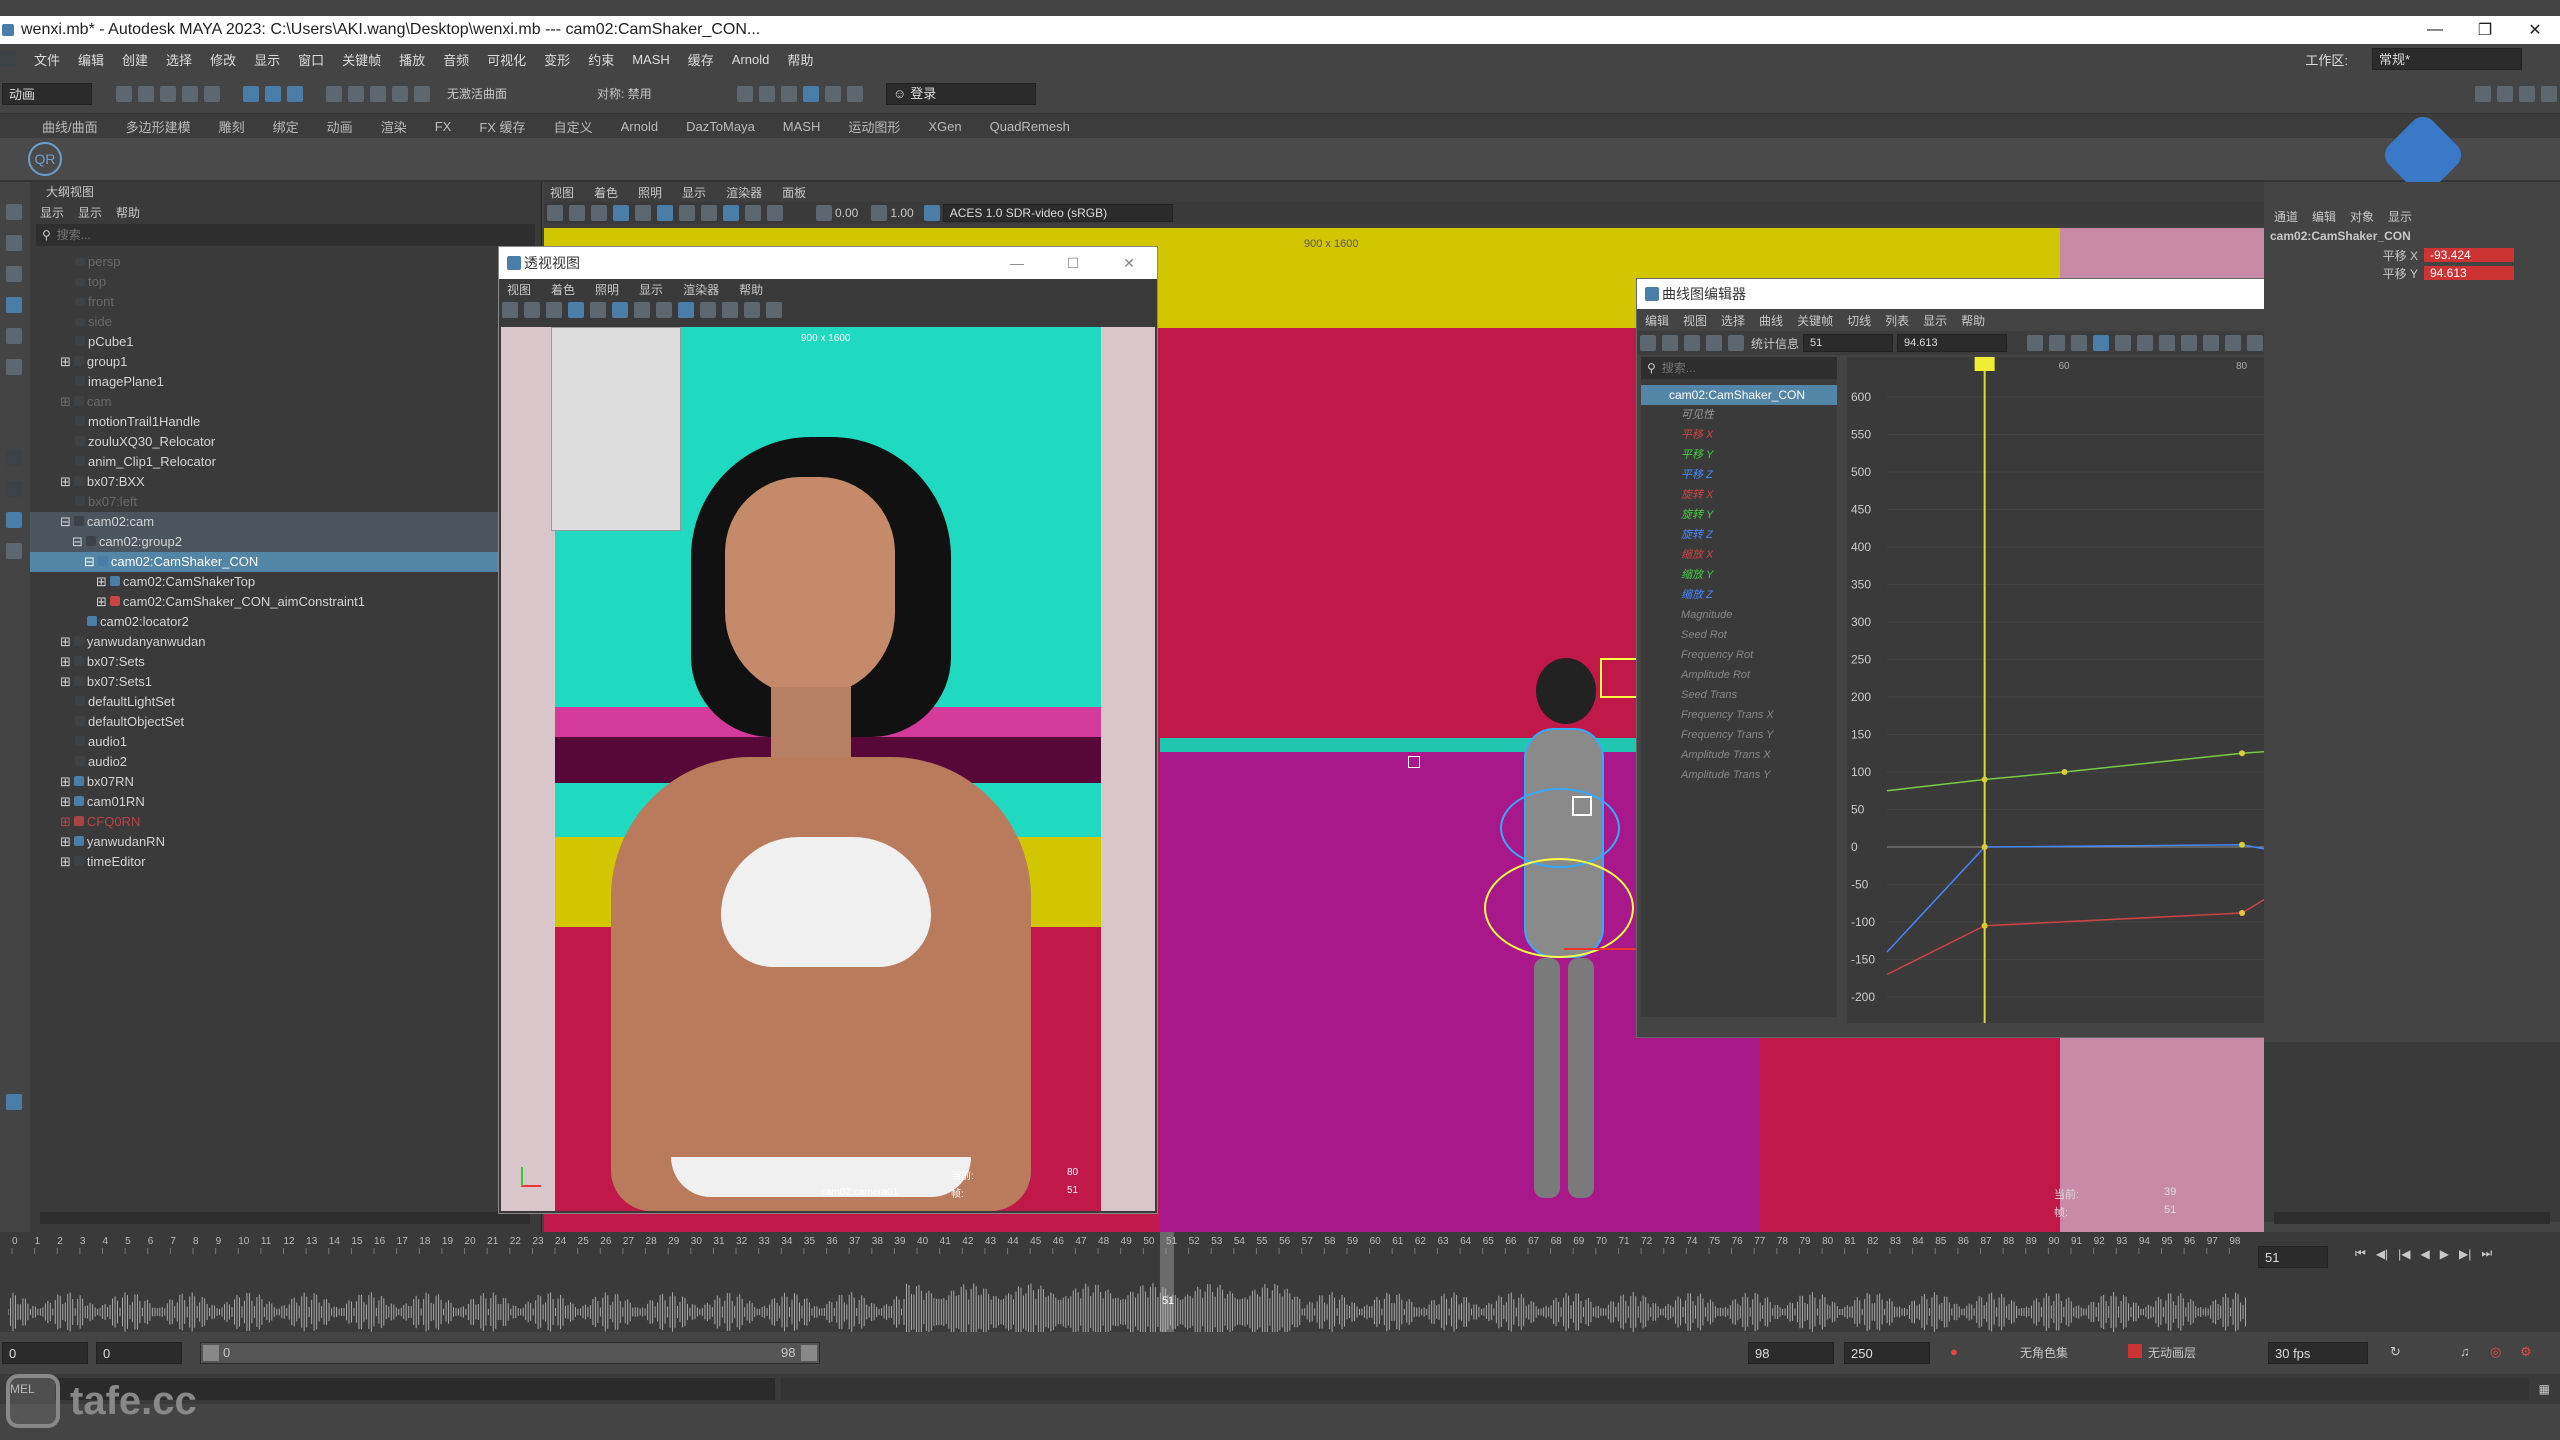  What do you see at coordinates (1670, 343) in the screenshot?
I see `insert-key-icon` at bounding box center [1670, 343].